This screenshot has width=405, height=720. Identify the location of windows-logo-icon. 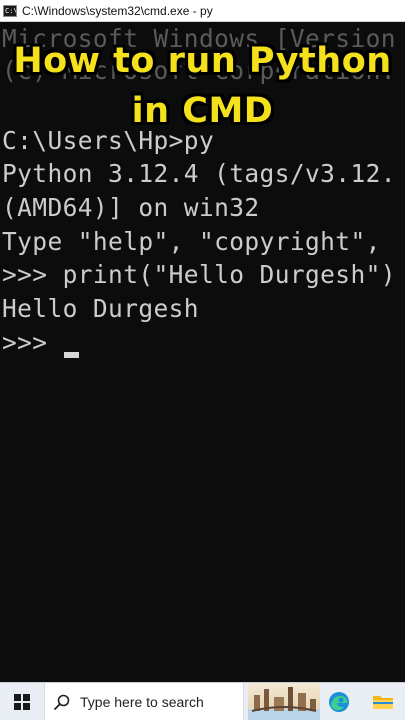
(22, 701).